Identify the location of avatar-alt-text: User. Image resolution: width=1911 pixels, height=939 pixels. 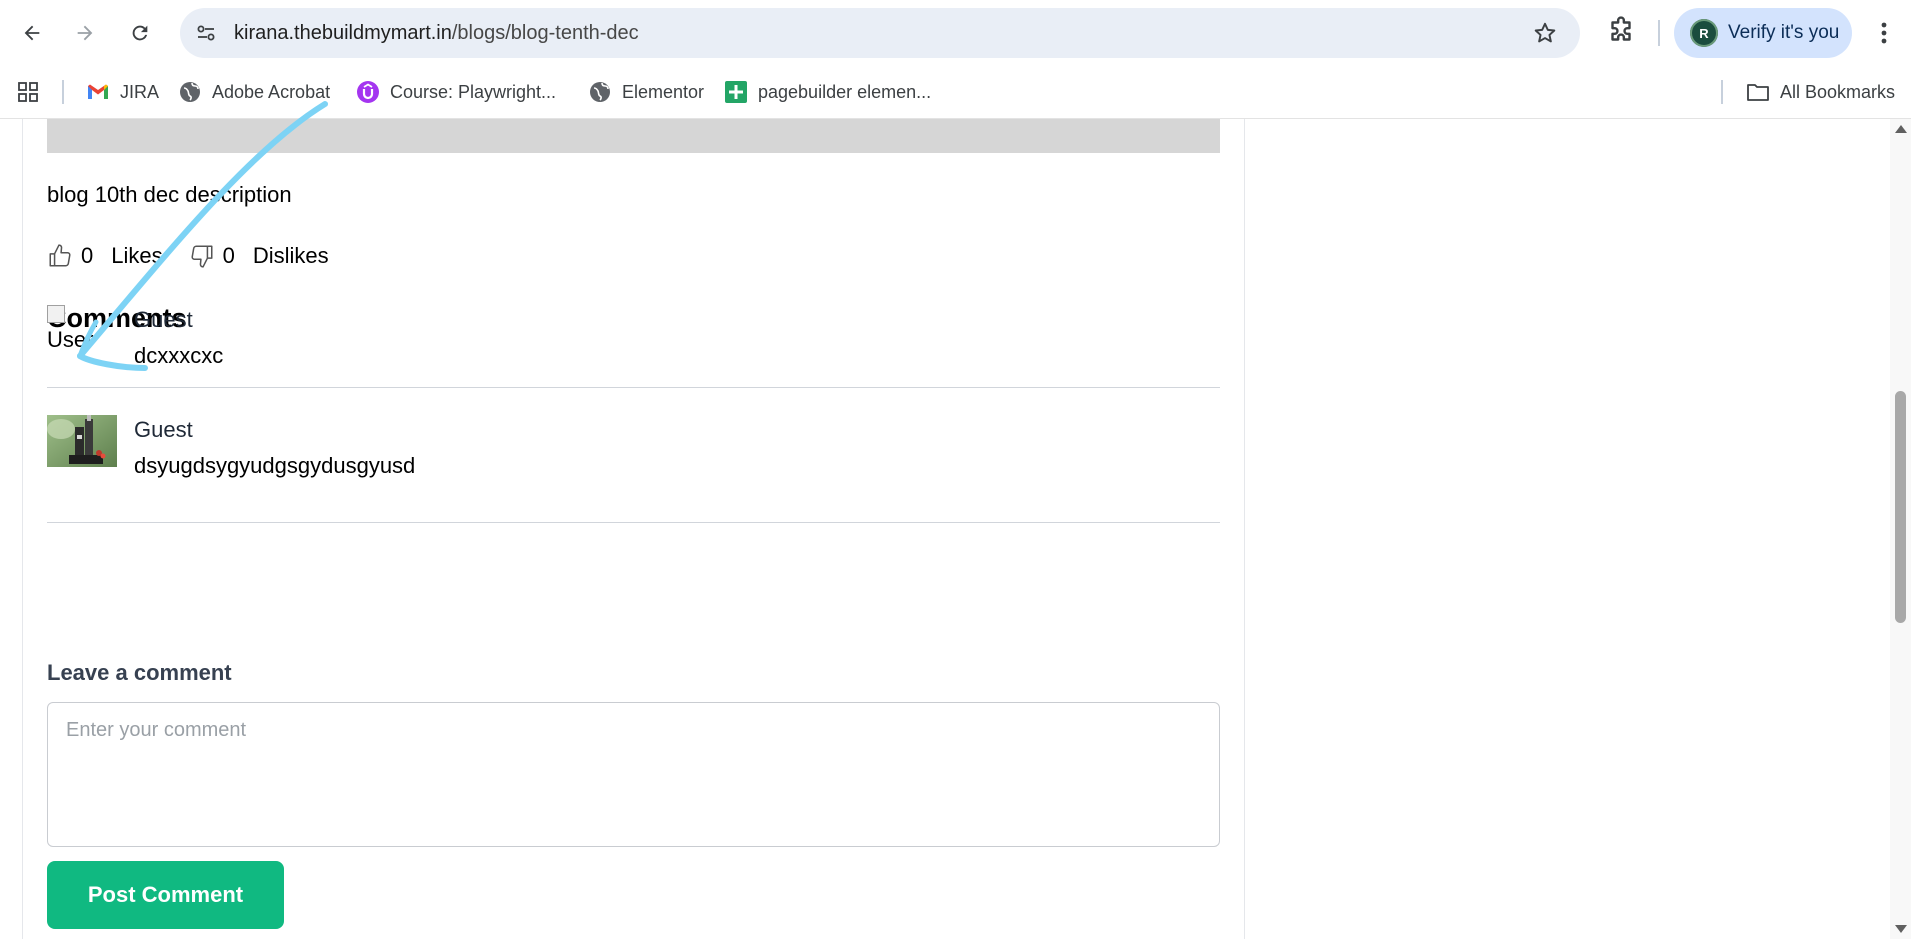
(70, 340).